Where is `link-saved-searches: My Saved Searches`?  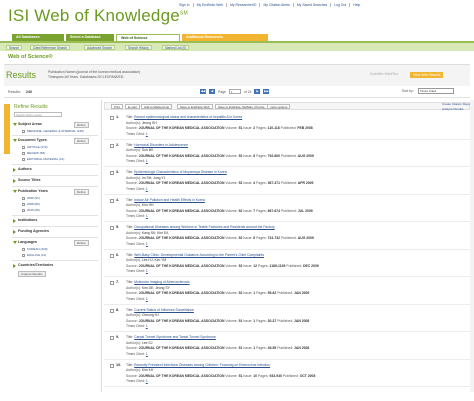 link-saved-searches: My Saved Searches is located at coordinates (313, 5).